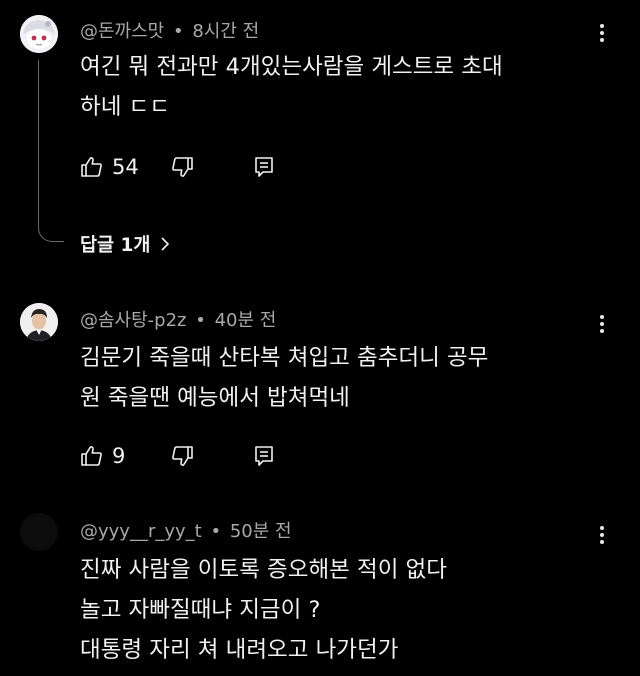  I want to click on comment-meta: @yyy__r_yy_t • 50분 전, so click(186, 530).